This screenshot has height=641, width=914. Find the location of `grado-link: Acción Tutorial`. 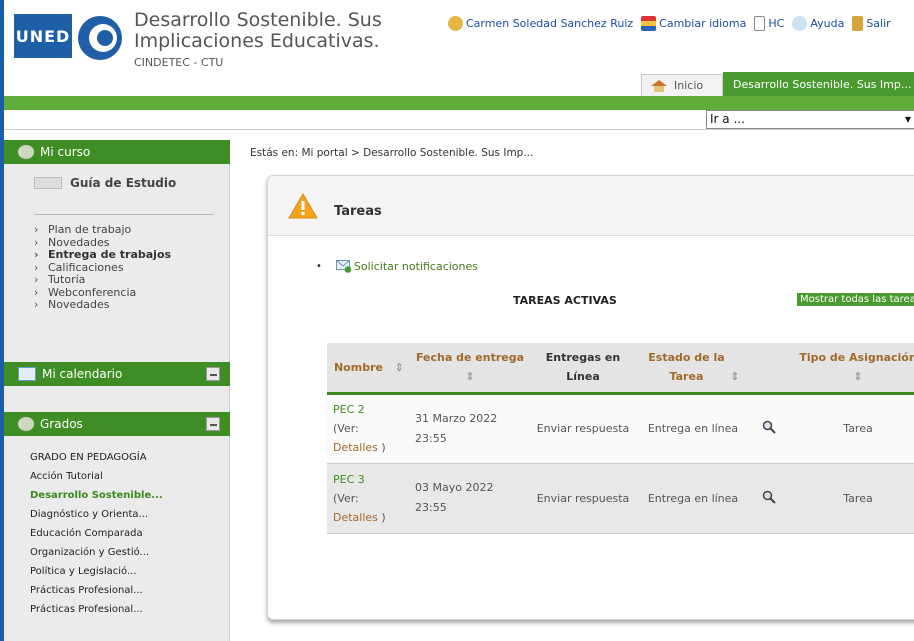

grado-link: Acción Tutorial is located at coordinates (96, 476).